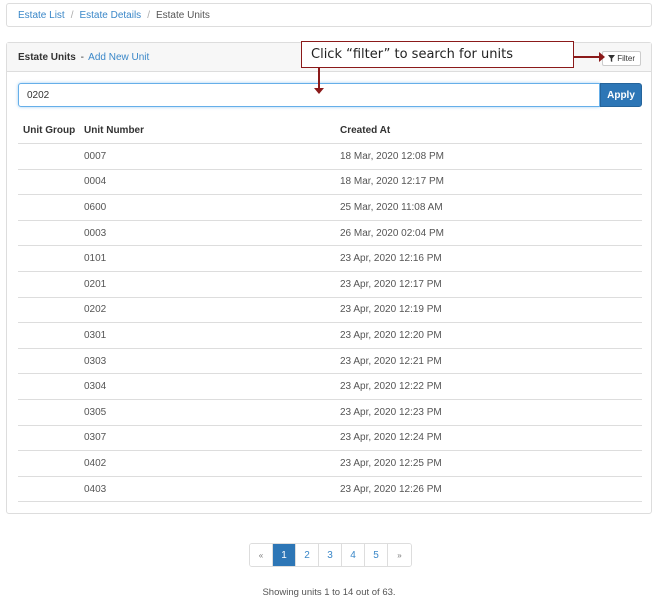  Describe the element at coordinates (118, 57) in the screenshot. I see `add-new-unit-link: Add New Unit` at that location.